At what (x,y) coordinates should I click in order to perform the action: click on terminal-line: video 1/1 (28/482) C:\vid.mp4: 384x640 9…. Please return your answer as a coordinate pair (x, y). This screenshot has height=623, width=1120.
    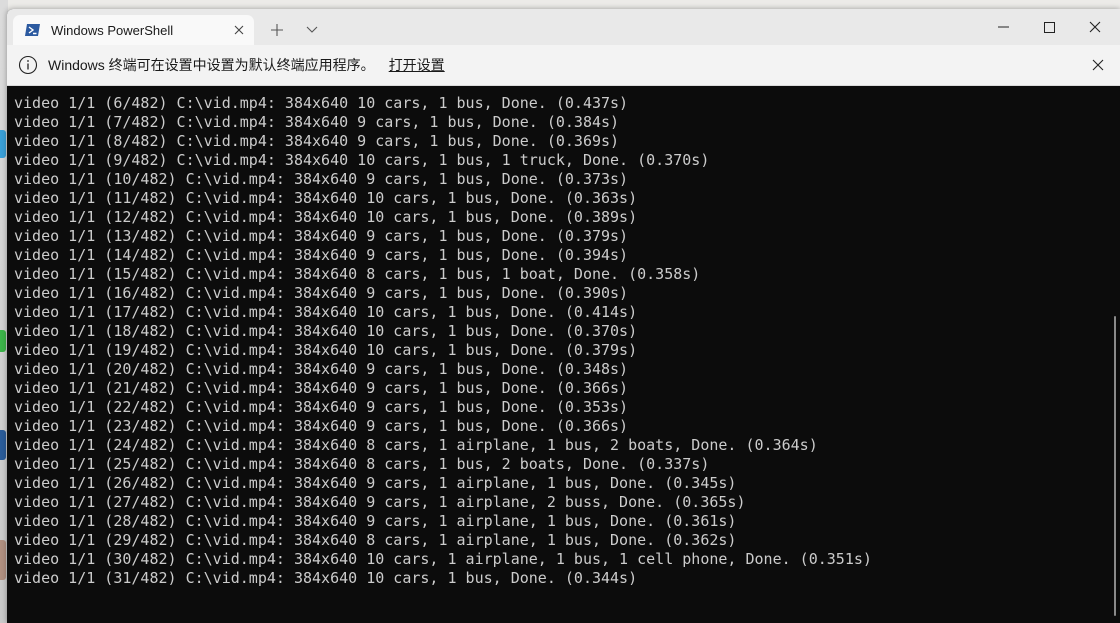
    Looking at the image, I should click on (375, 521).